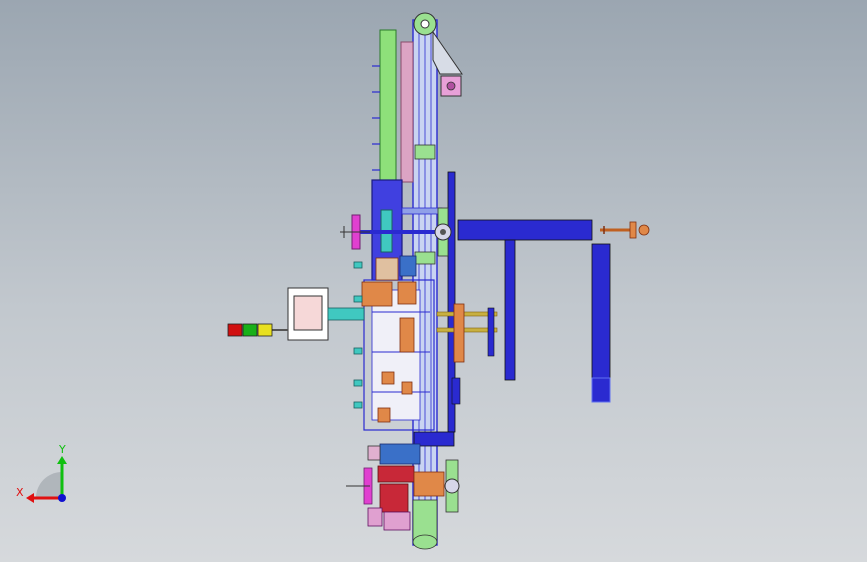 The image size is (867, 562). What do you see at coordinates (41, 473) in the screenshot?
I see `coordinate-triad: X Y` at bounding box center [41, 473].